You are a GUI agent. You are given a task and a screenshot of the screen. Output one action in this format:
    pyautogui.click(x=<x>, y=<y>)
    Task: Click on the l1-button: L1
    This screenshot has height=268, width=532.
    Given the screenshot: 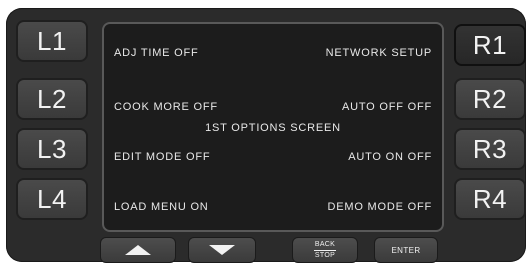 What is the action you would take?
    pyautogui.click(x=52, y=41)
    